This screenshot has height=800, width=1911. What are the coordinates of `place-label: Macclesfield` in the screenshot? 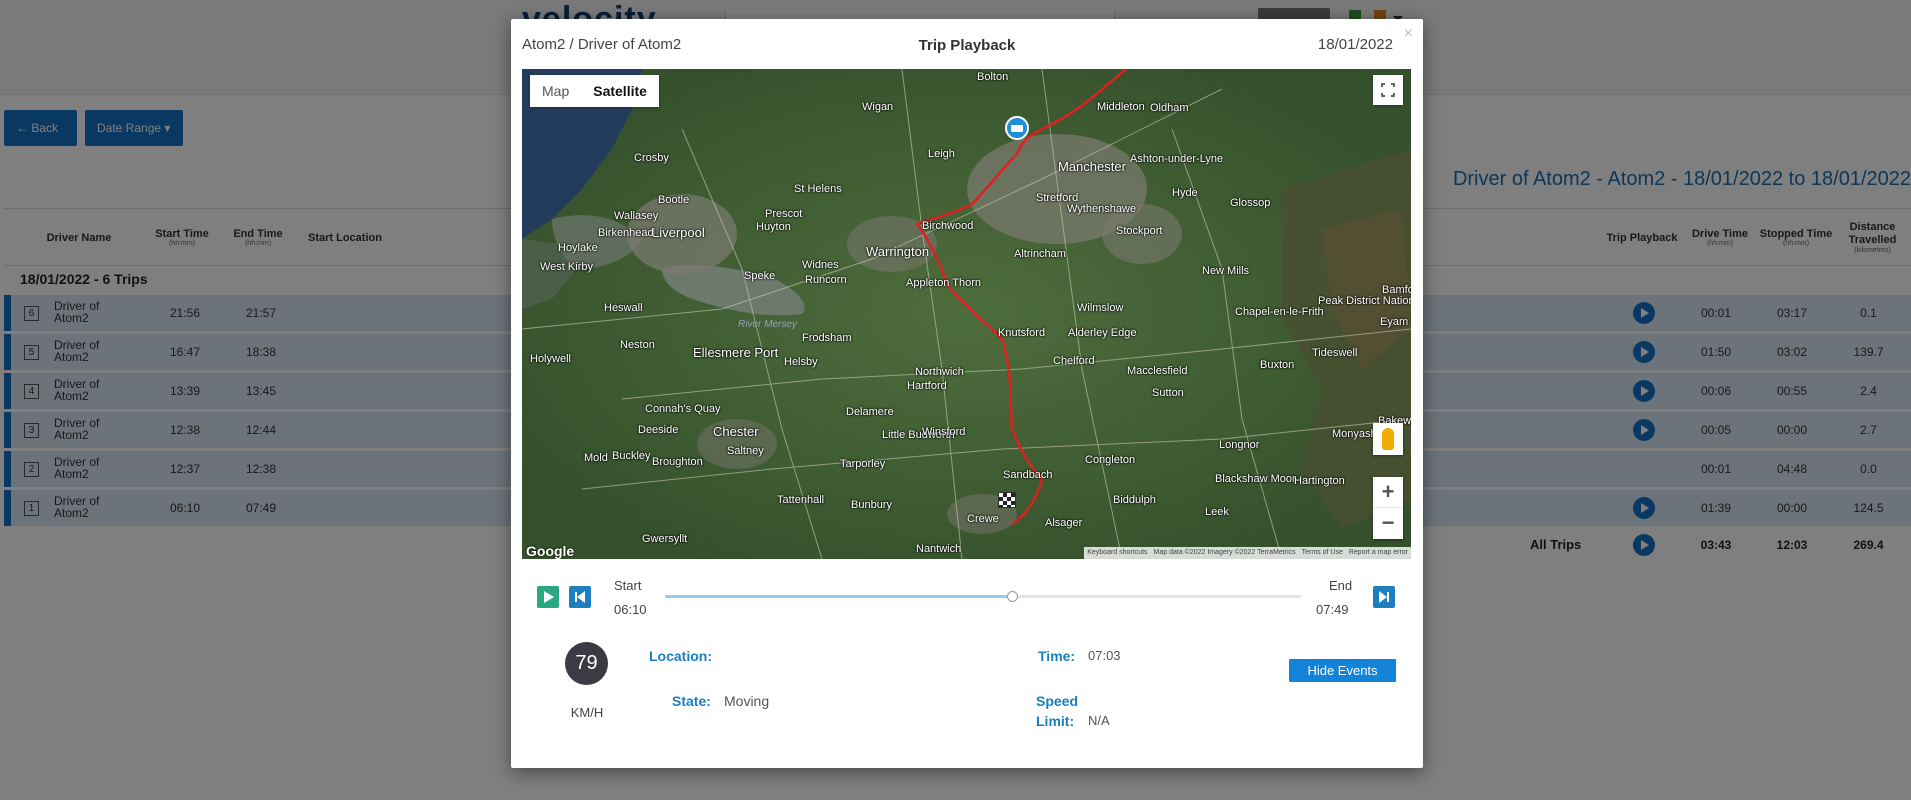 It's located at (1157, 371).